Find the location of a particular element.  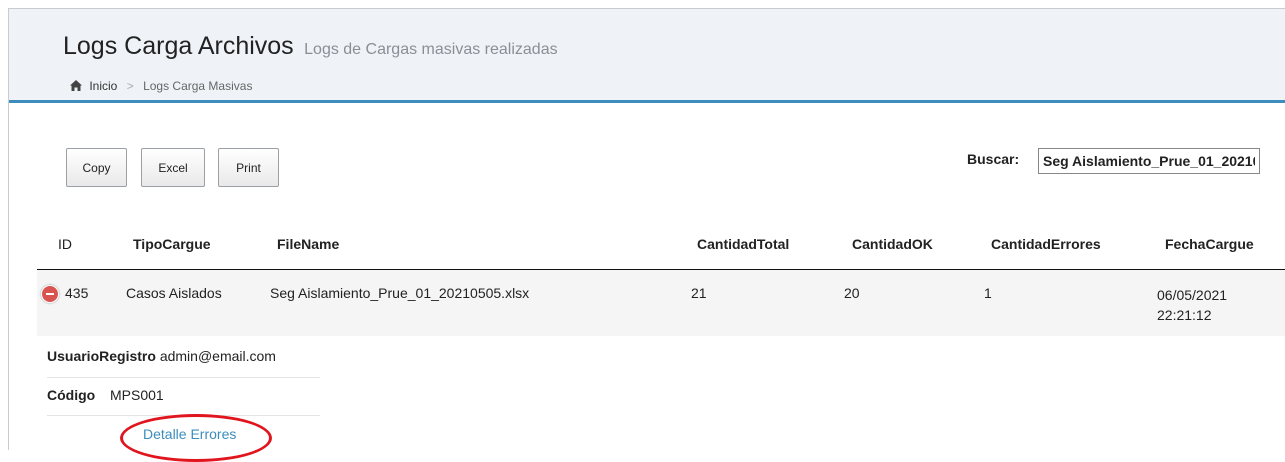

excel-button: Excel is located at coordinates (173, 167).